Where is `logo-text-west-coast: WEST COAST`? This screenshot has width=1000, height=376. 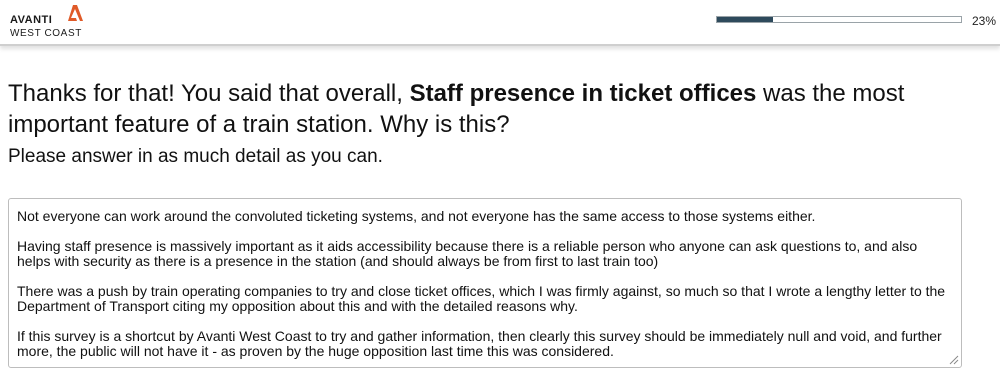
logo-text-west-coast: WEST COAST is located at coordinates (46, 33).